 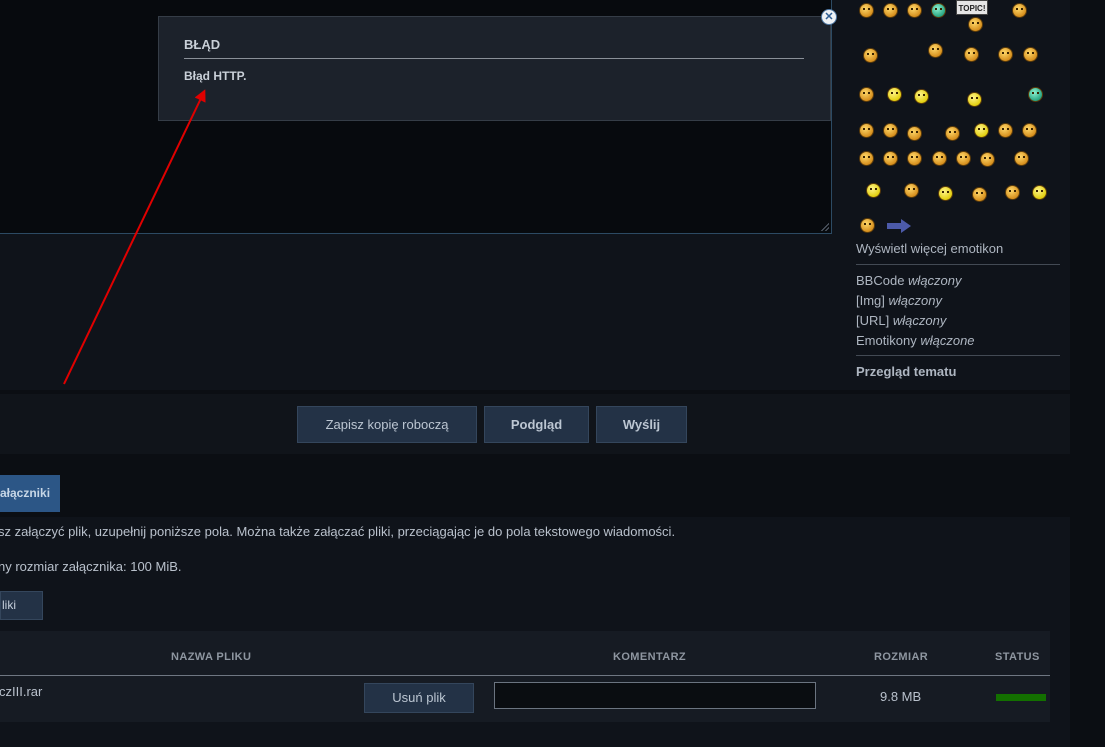 I want to click on lol-emoticon-icon, so click(x=945, y=193).